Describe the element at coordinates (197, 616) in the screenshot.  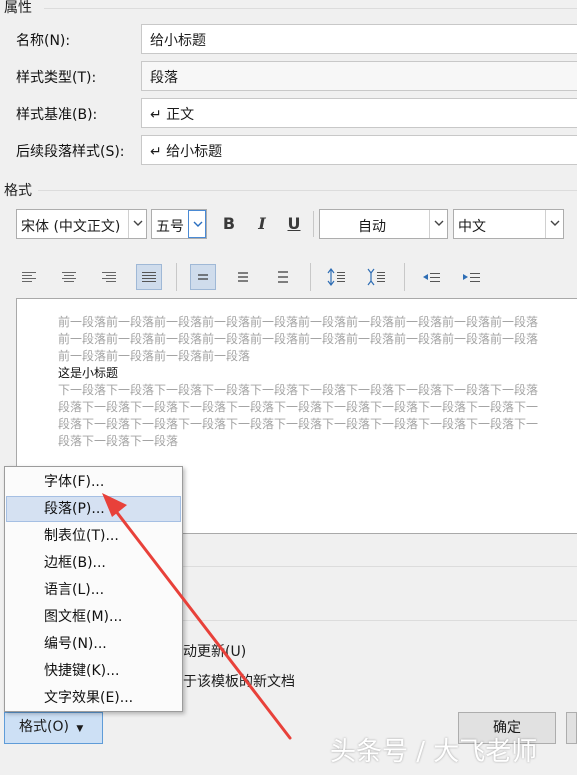
I see `annotation-arrow` at that location.